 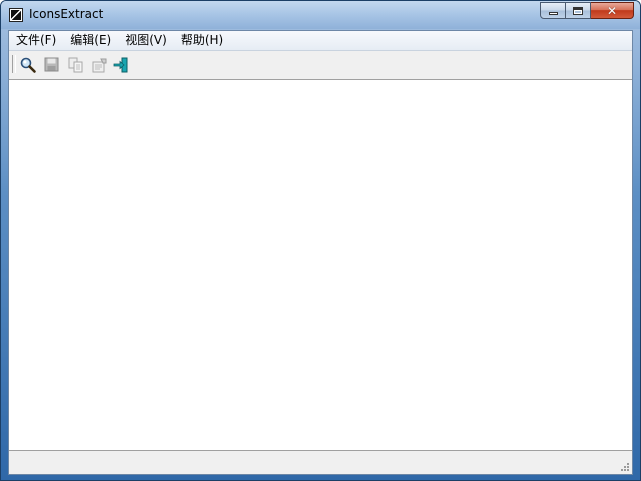 I want to click on save-button, so click(x=52, y=65).